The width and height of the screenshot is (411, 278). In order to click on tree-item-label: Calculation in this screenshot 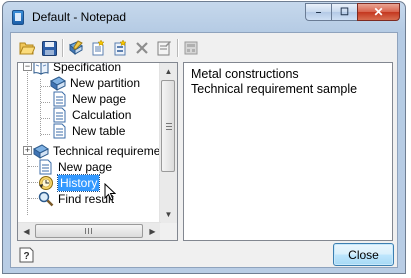, I will do `click(102, 115)`.